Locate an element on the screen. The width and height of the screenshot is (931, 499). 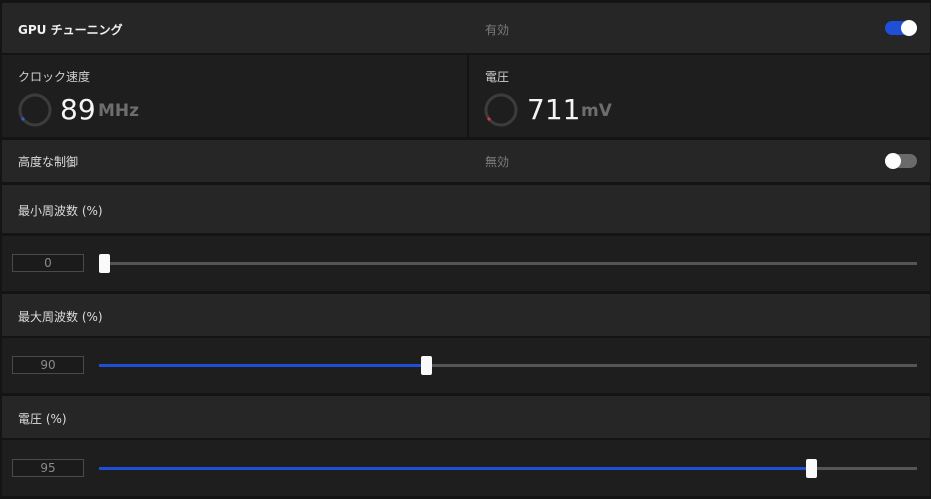
clock-speed-label: クロック速度 is located at coordinates (54, 77).